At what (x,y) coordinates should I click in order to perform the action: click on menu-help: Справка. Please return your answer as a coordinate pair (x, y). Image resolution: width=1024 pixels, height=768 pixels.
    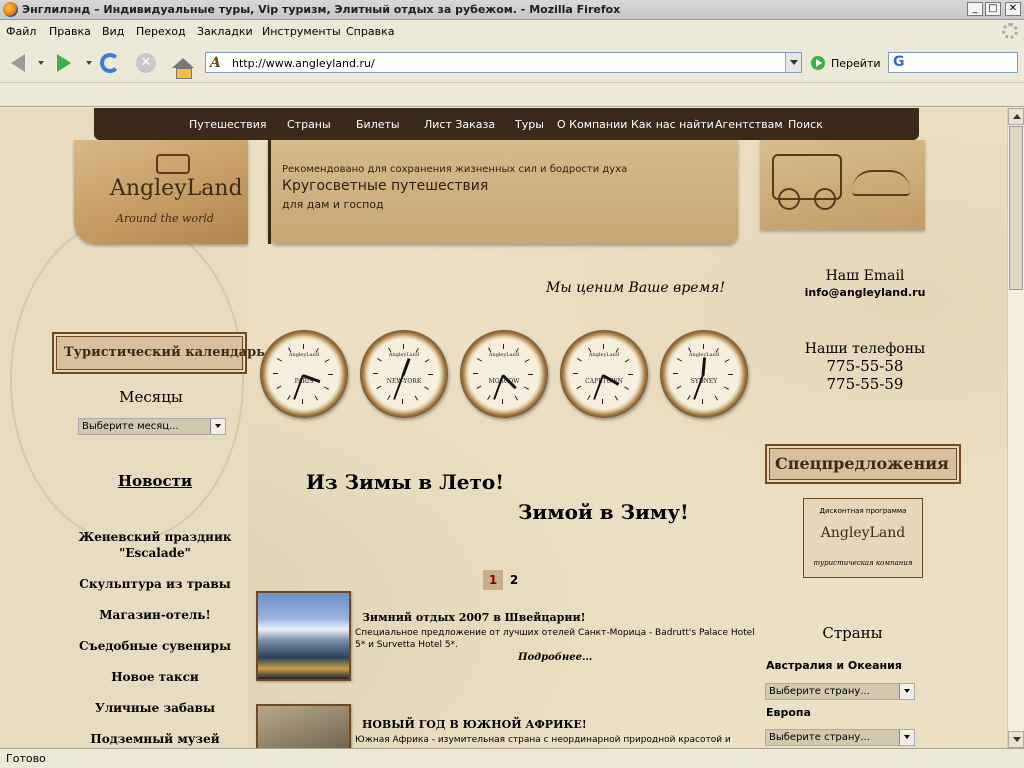
    Looking at the image, I should click on (370, 31).